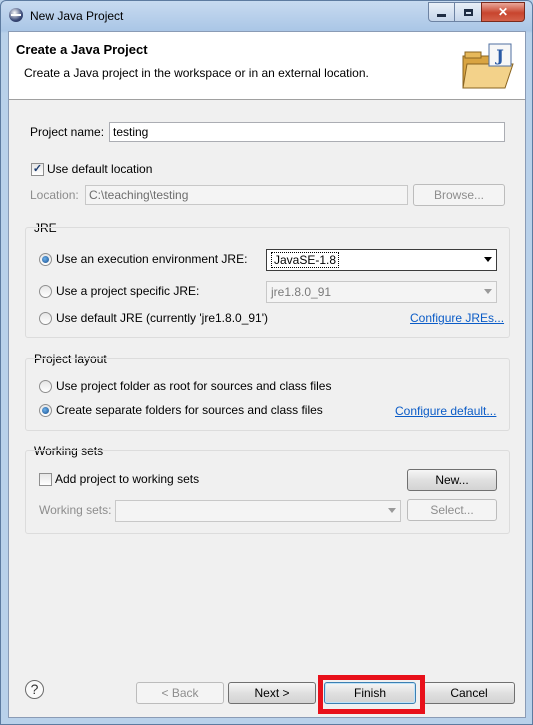 The width and height of the screenshot is (533, 725). What do you see at coordinates (16, 15) in the screenshot?
I see `eclipse-icon` at bounding box center [16, 15].